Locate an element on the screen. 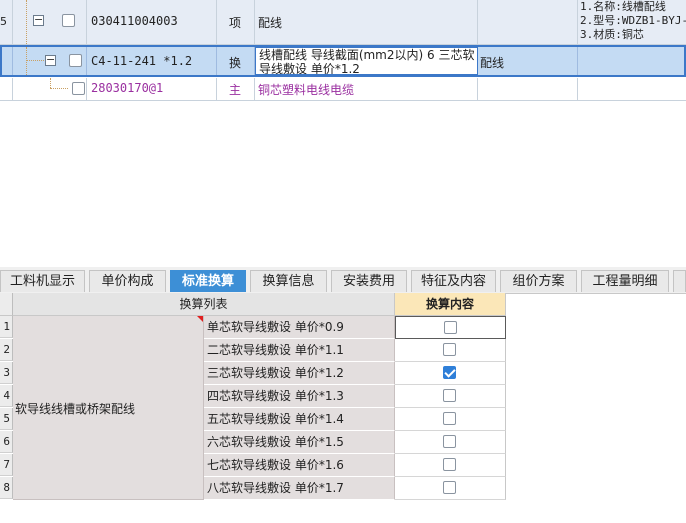 This screenshot has height=523, width=686. feature-line: 1.名称:线槽配线 is located at coordinates (623, 6).